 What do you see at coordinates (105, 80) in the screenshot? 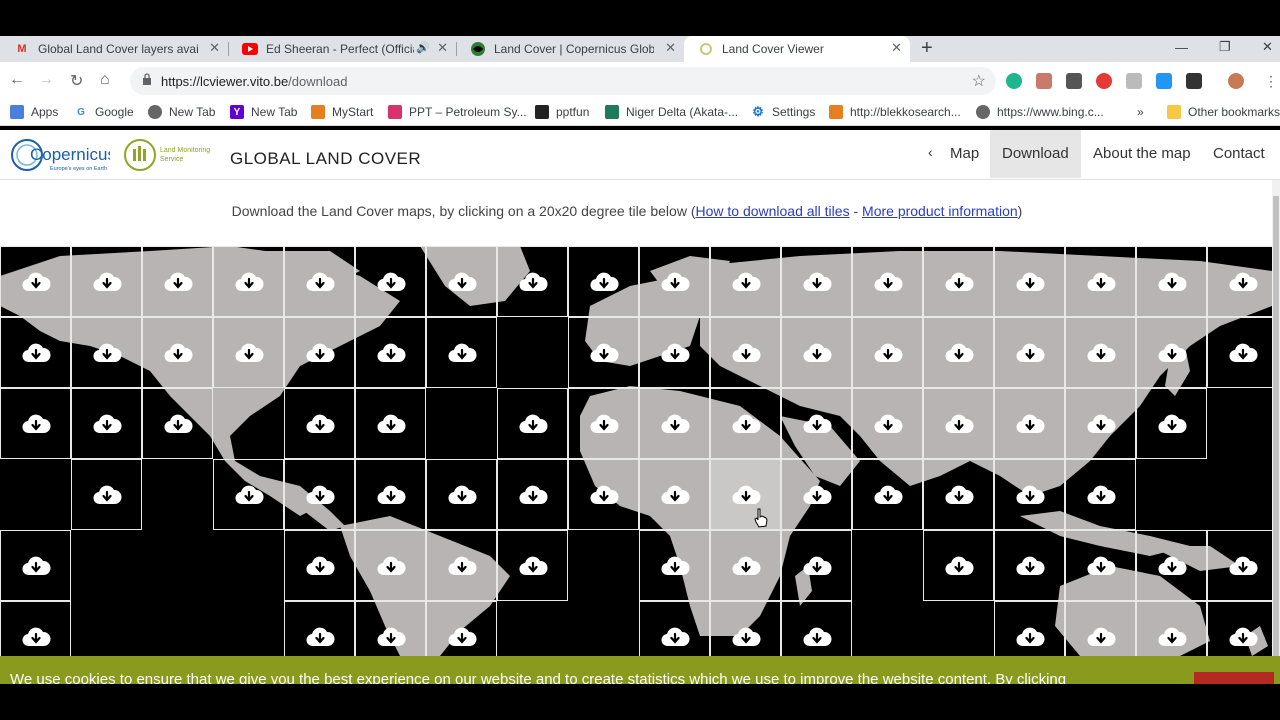
I see `home-icon: ⌂` at bounding box center [105, 80].